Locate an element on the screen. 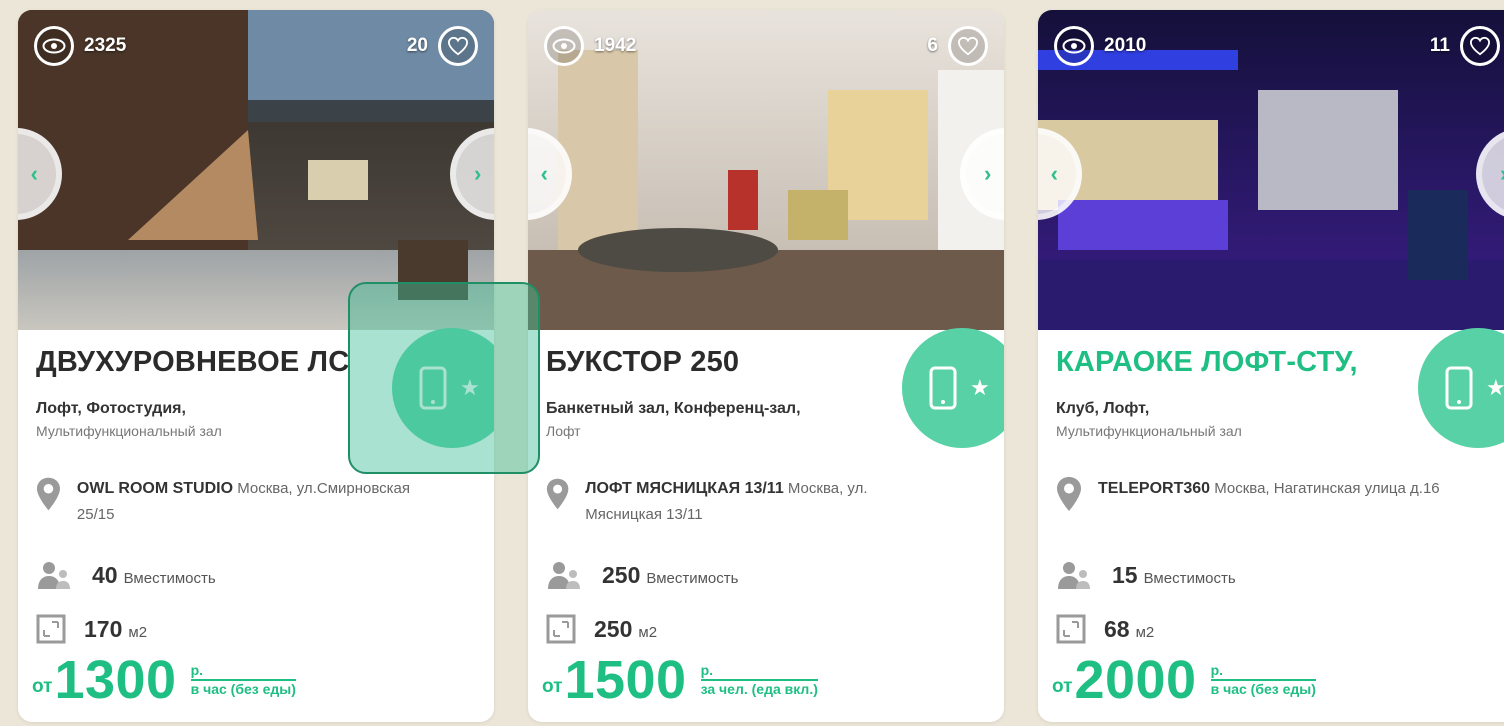 The image size is (1504, 726). likes-counter: 11 is located at coordinates (1465, 46).